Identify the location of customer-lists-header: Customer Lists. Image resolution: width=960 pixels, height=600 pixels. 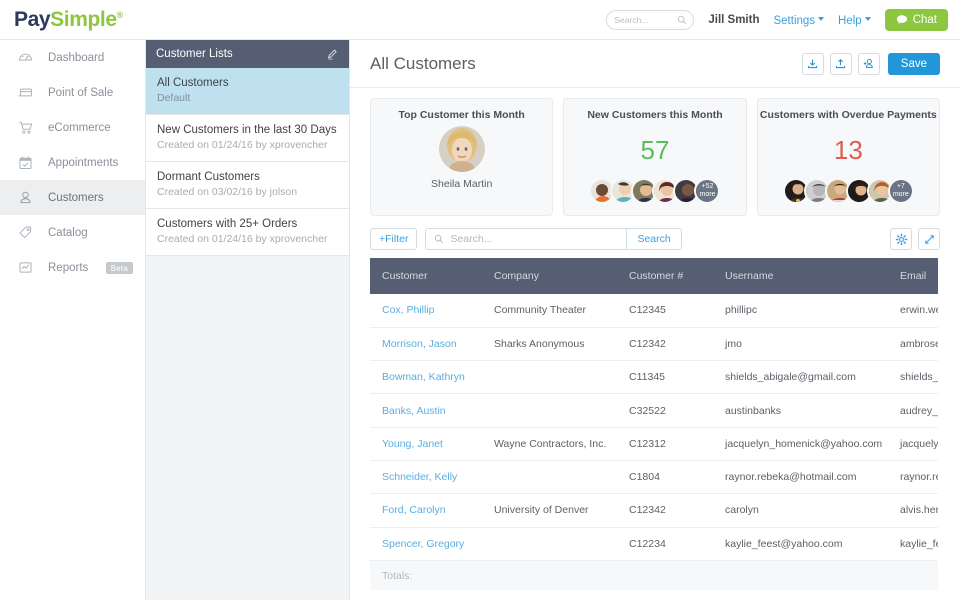
(247, 54).